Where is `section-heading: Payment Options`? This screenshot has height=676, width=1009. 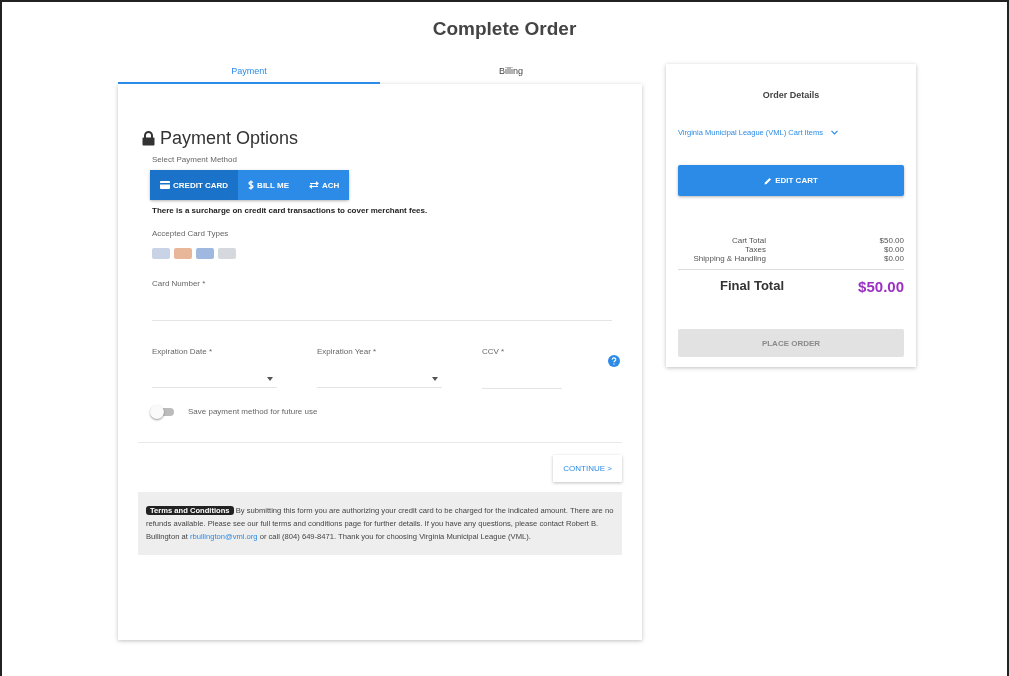 section-heading: Payment Options is located at coordinates (229, 138).